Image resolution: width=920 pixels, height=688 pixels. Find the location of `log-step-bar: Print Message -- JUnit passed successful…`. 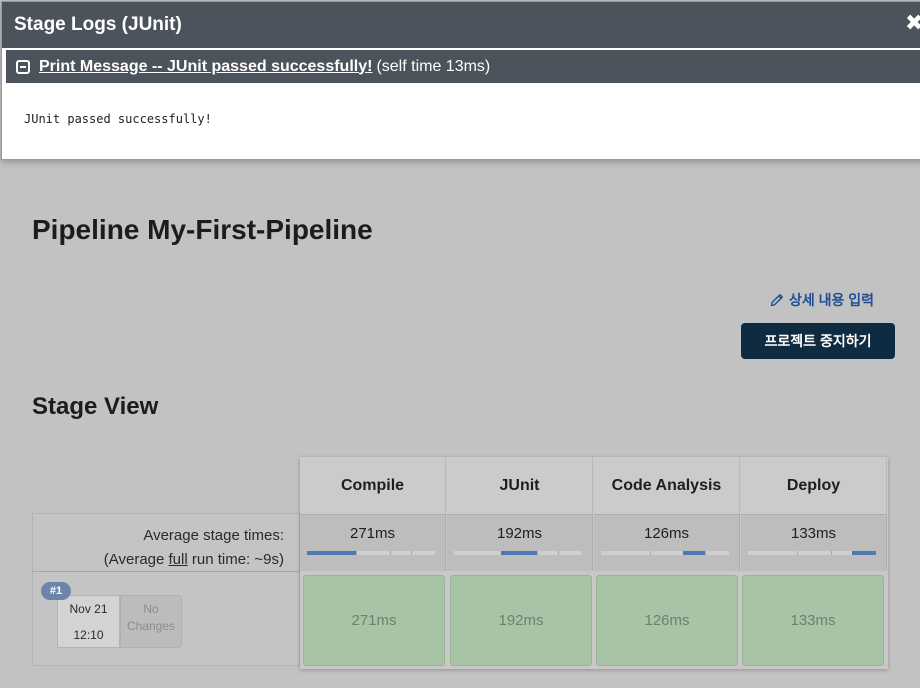

log-step-bar: Print Message -- JUnit passed successful… is located at coordinates (463, 66).